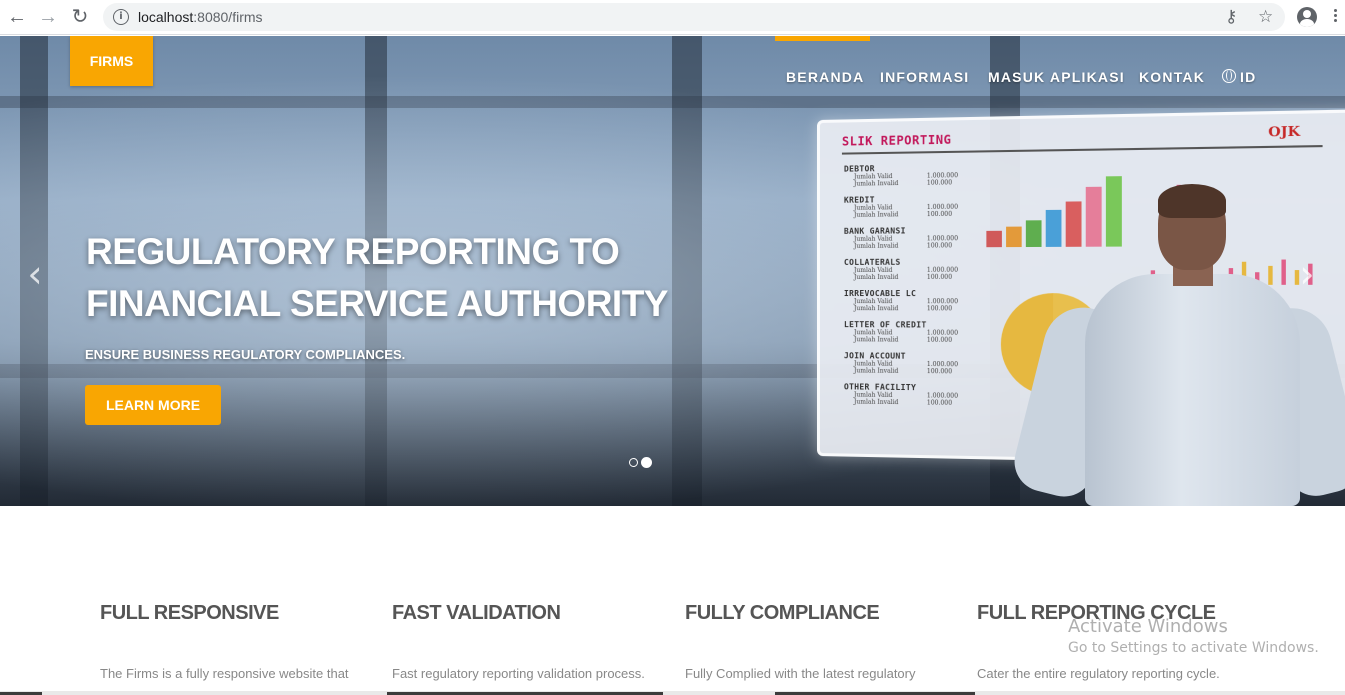  Describe the element at coordinates (48, 17) in the screenshot. I see `forward-arrow-icon: →` at that location.